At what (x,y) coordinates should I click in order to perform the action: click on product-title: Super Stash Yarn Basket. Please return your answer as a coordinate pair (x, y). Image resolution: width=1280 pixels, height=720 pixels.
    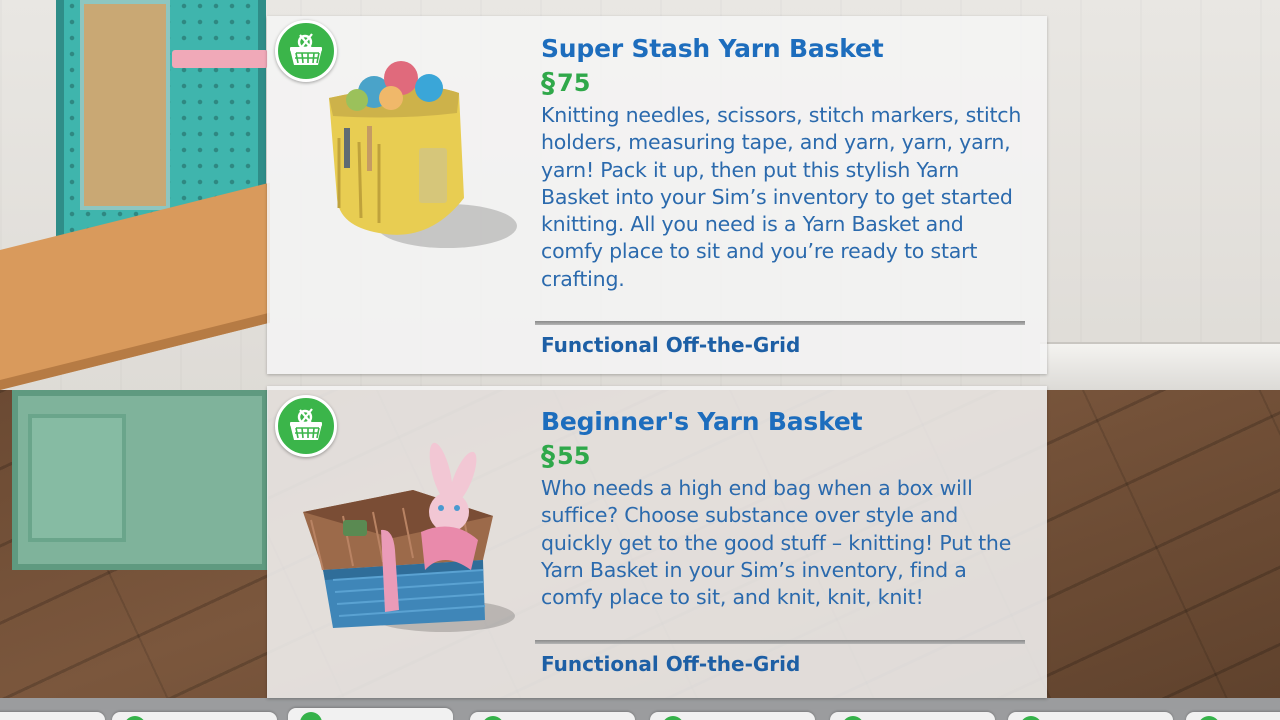
    Looking at the image, I should click on (712, 48).